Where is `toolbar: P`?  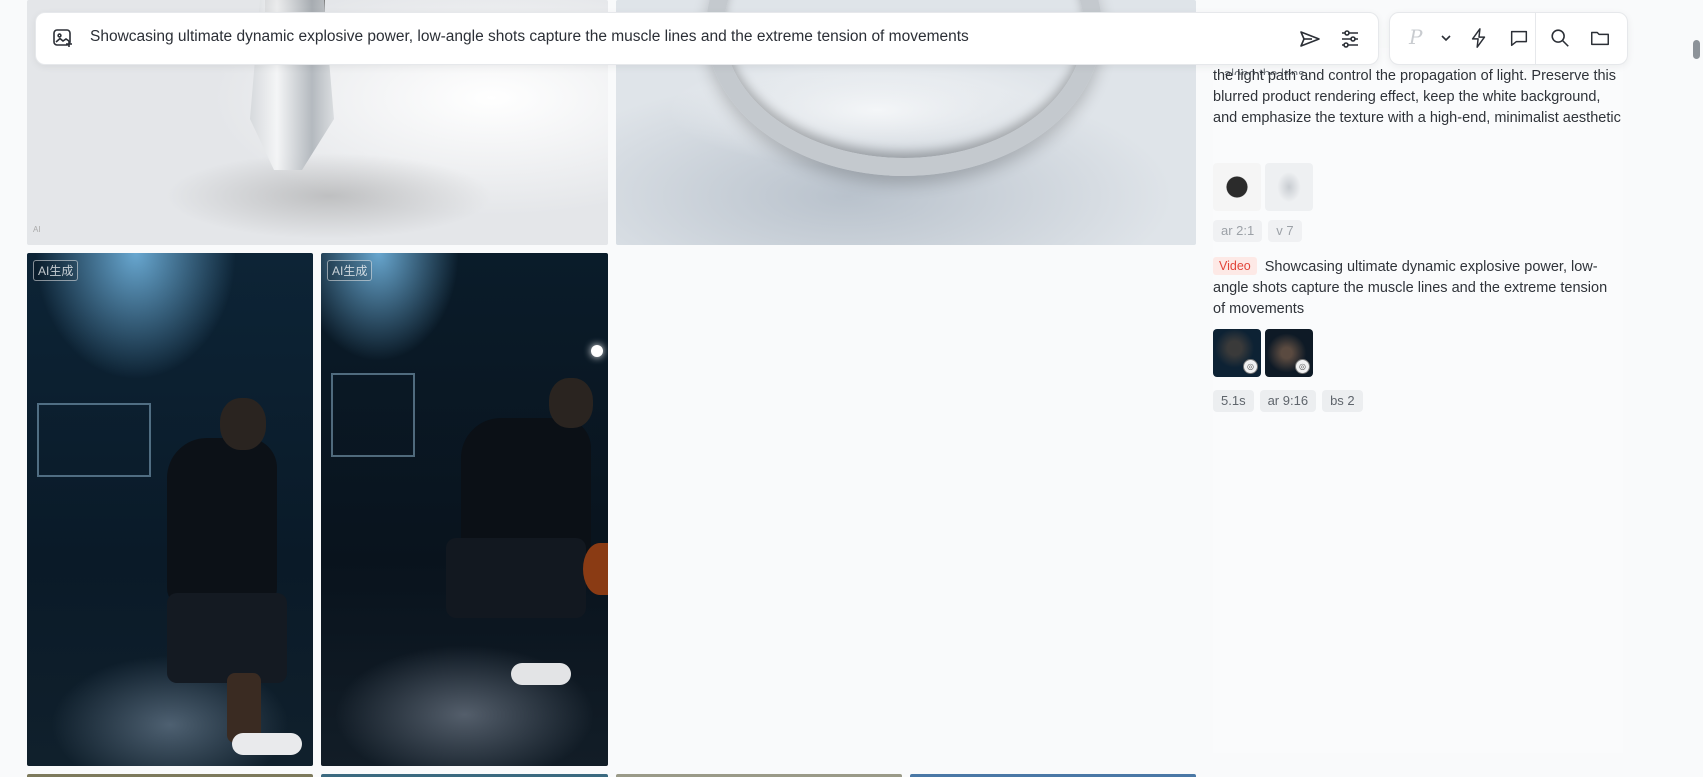 toolbar: P is located at coordinates (1508, 38).